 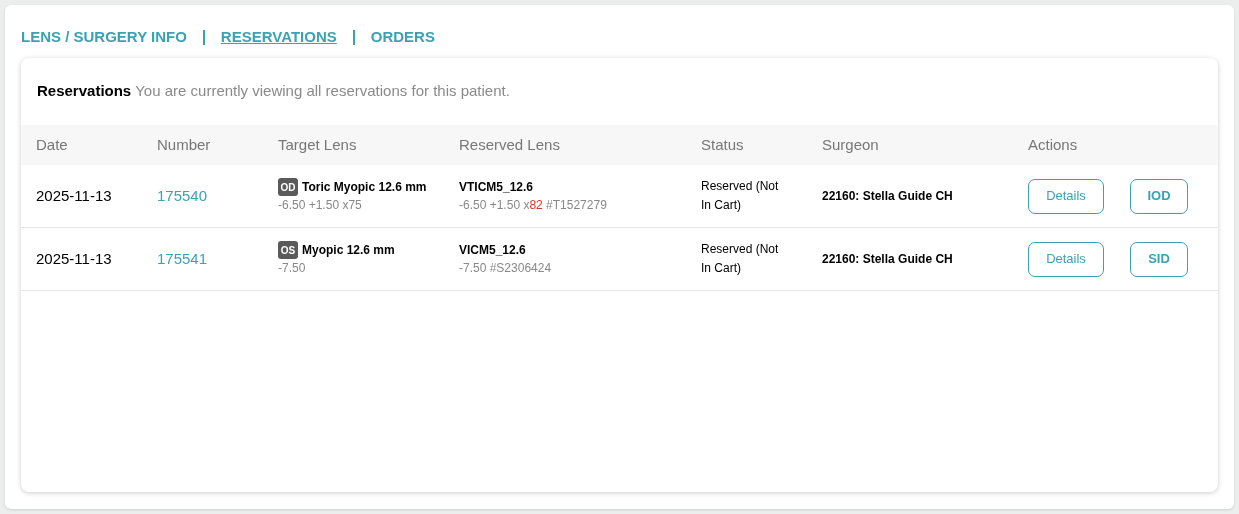 I want to click on column-header: Target Lens, so click(x=318, y=144).